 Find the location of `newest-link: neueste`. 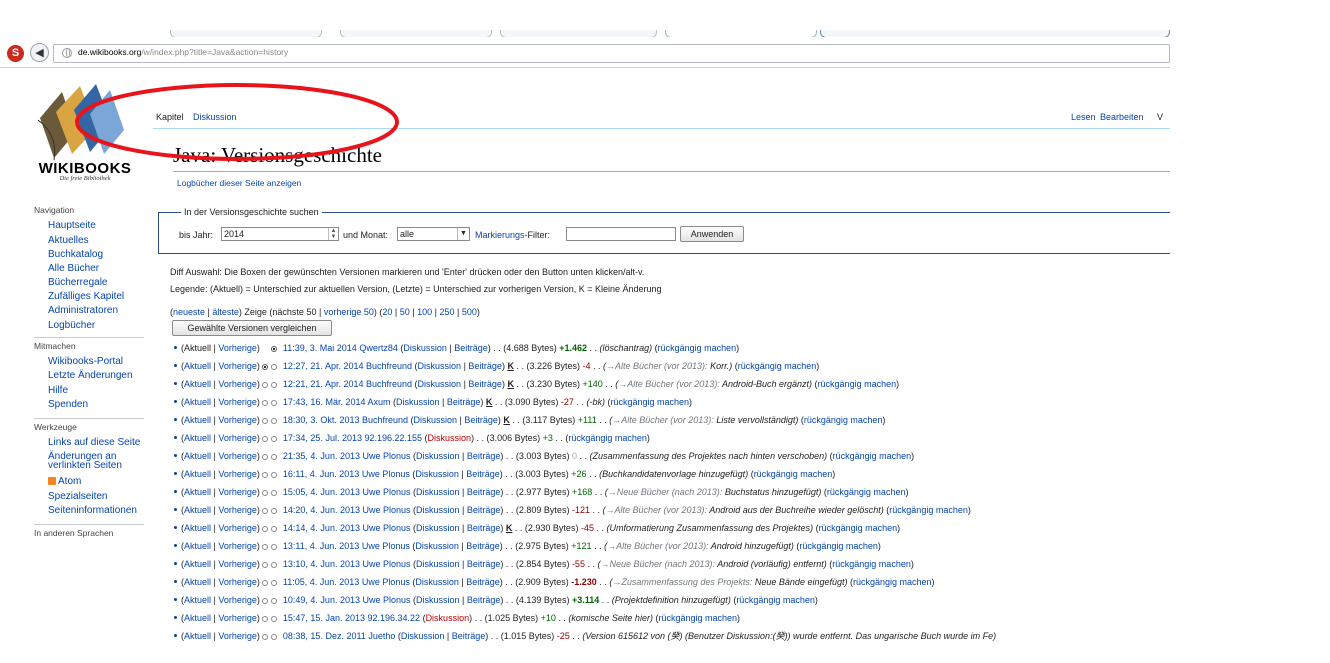

newest-link: neueste is located at coordinates (189, 312).